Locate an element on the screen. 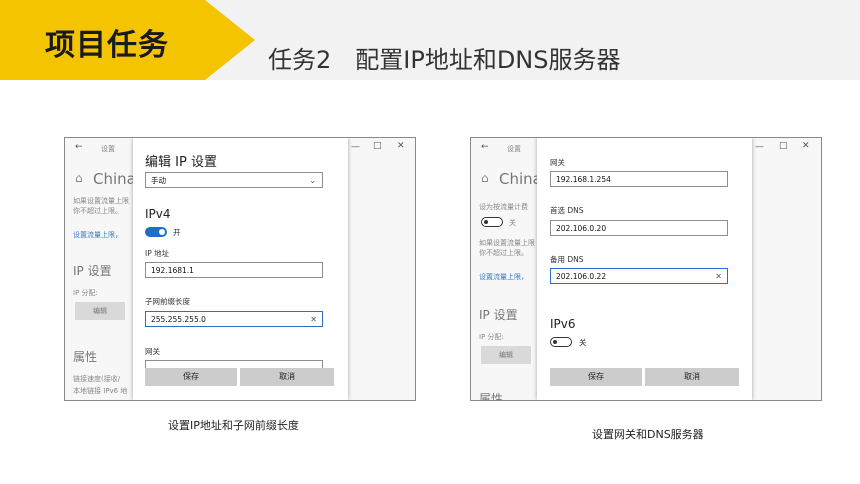 The height and width of the screenshot is (484, 860). alternate-dns-label: 备用 DNS is located at coordinates (567, 259).